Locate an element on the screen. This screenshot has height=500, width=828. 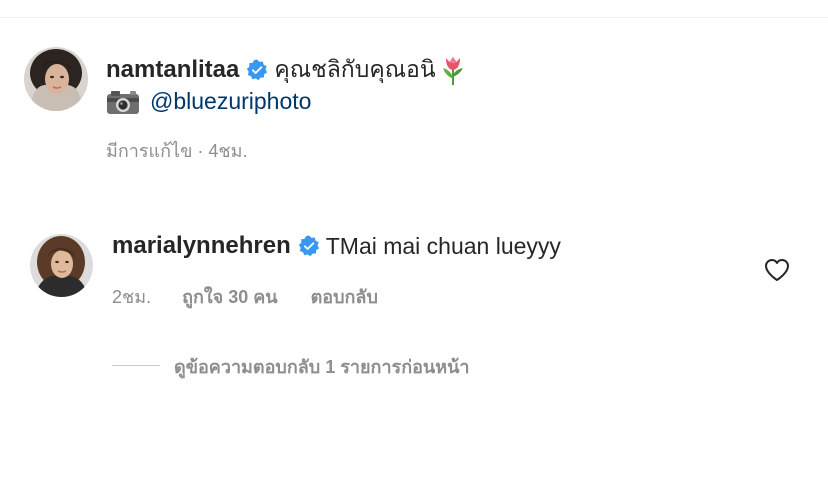
comment-text: คุณชลิกับคุณอนิ is located at coordinates (355, 69).